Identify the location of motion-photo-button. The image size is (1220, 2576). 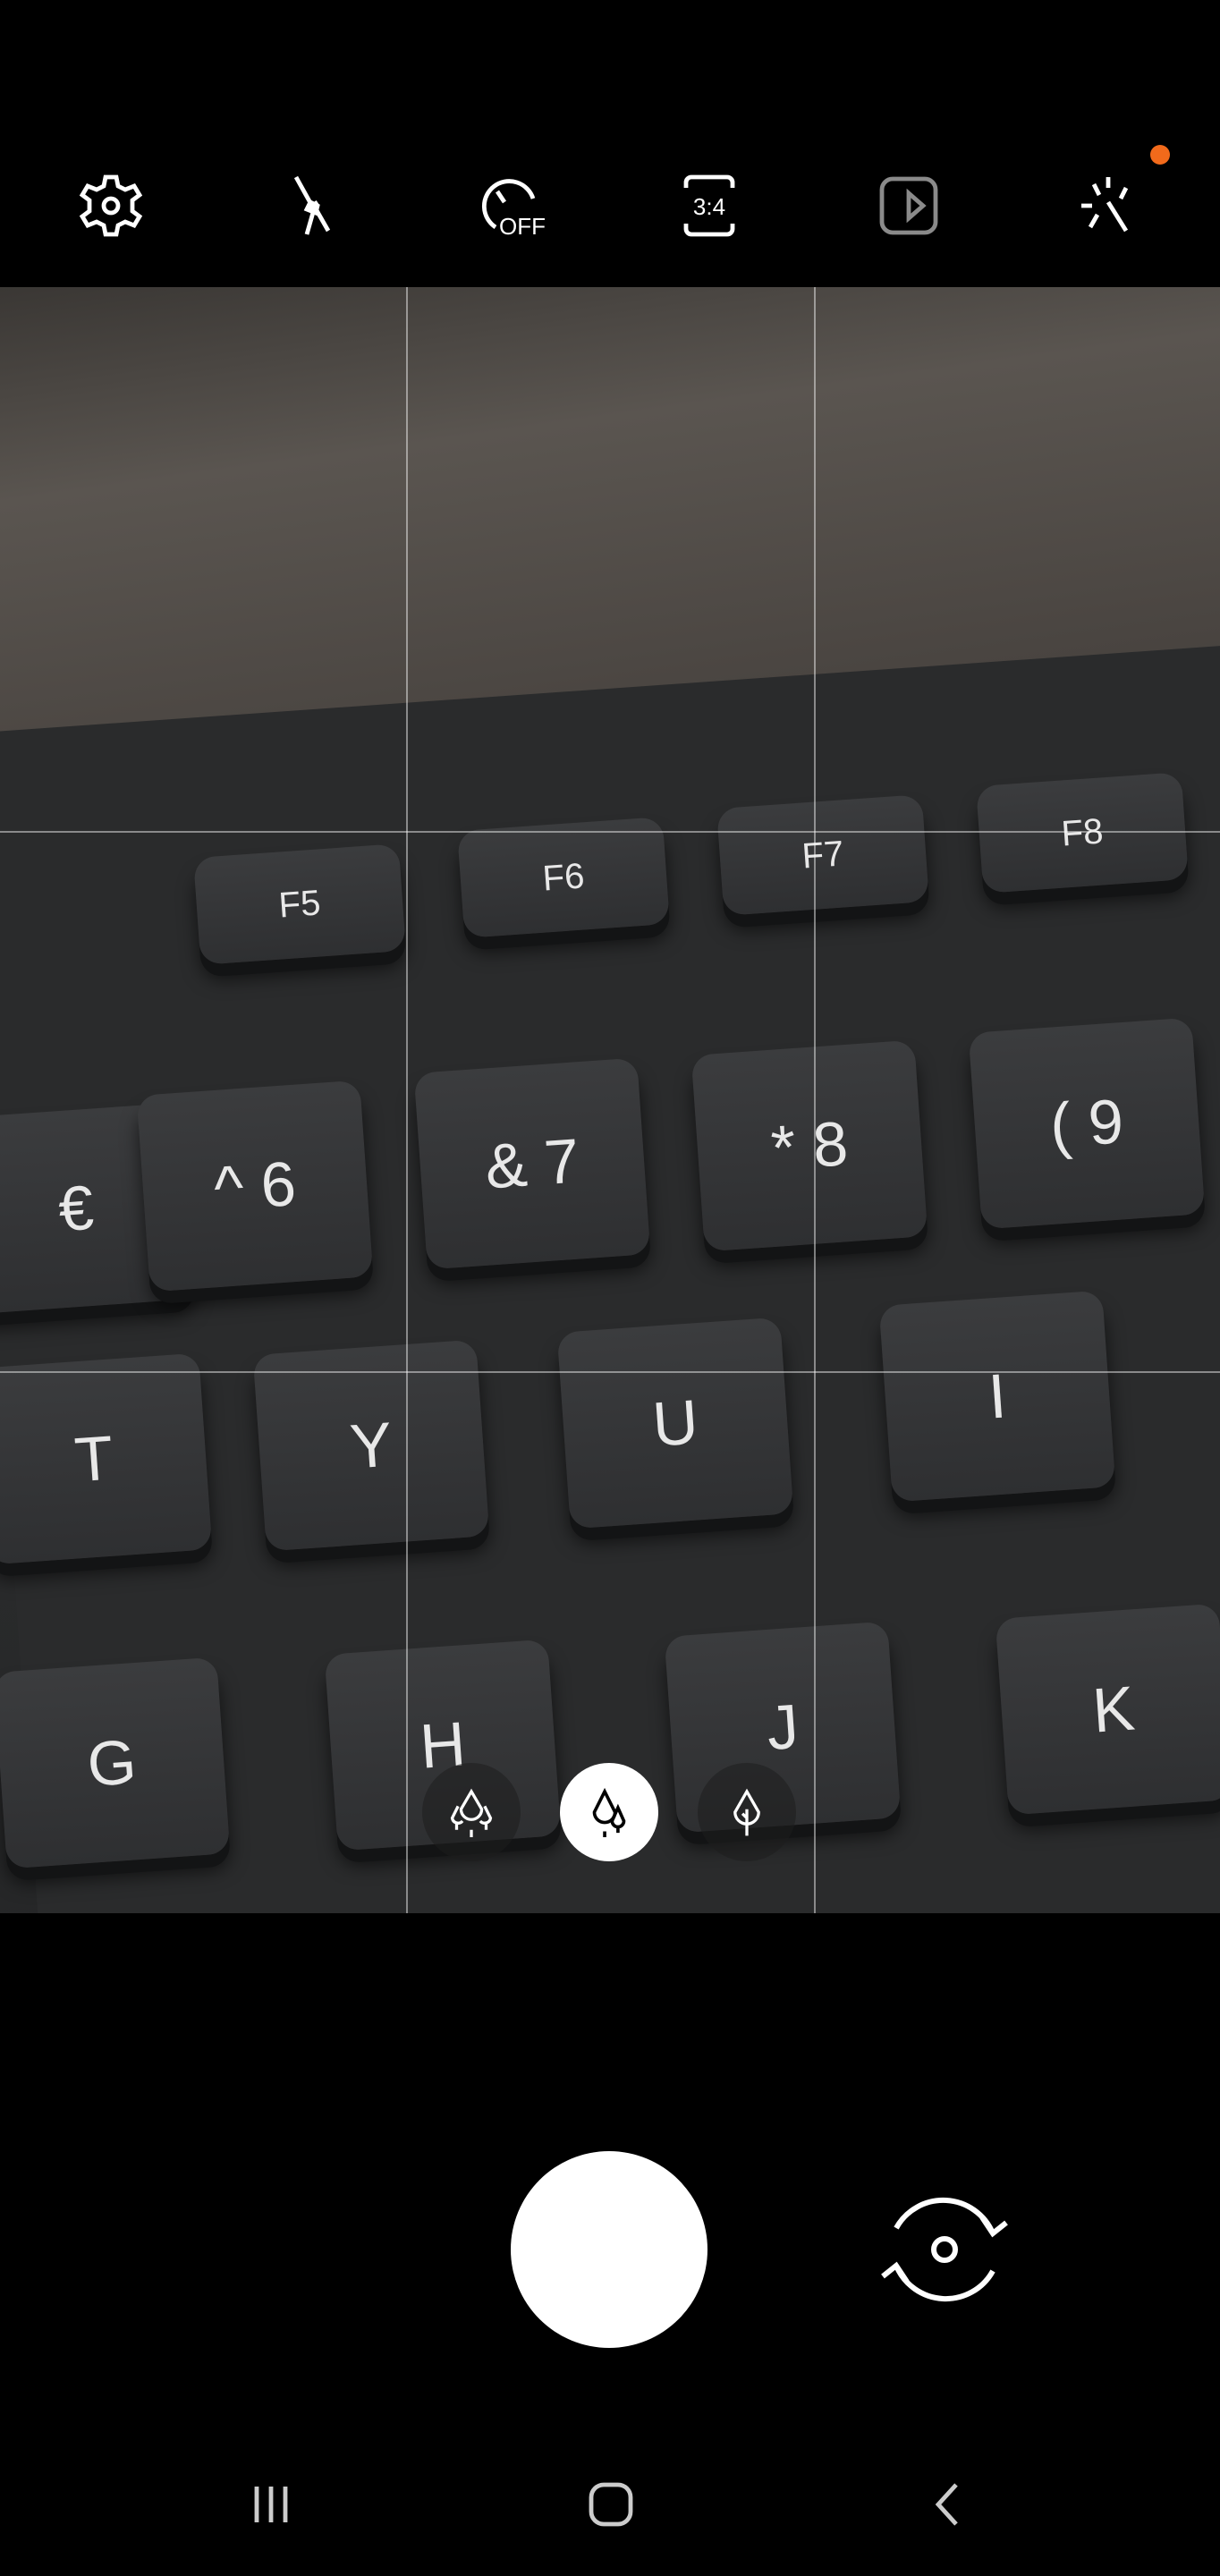
(909, 205).